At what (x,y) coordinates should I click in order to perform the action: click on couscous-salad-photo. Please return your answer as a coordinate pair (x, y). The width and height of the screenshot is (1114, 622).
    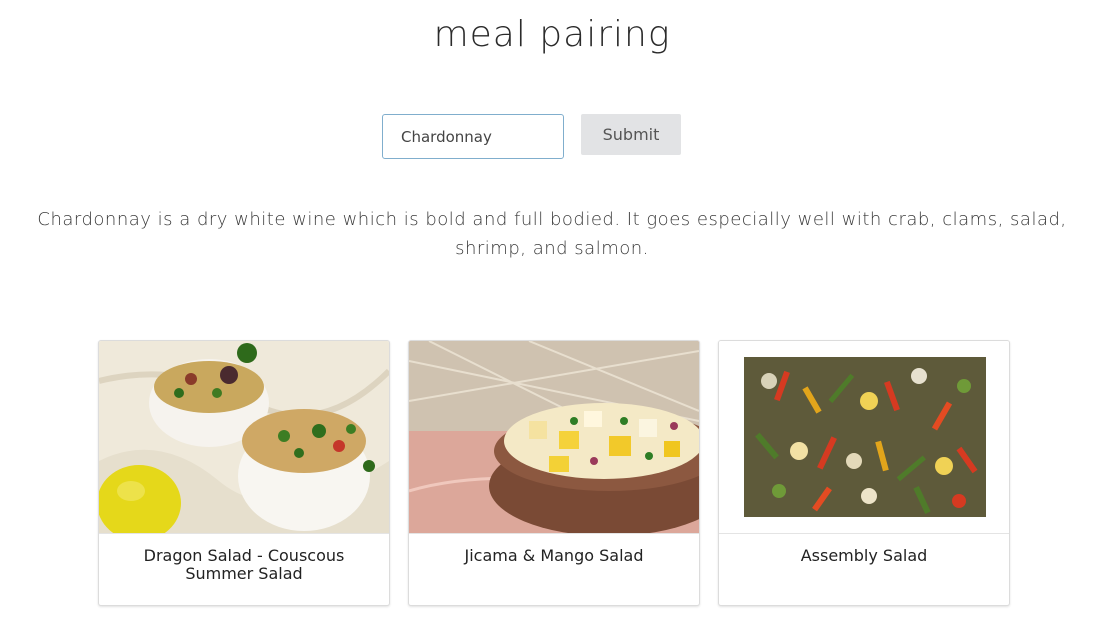
    Looking at the image, I should click on (244, 437).